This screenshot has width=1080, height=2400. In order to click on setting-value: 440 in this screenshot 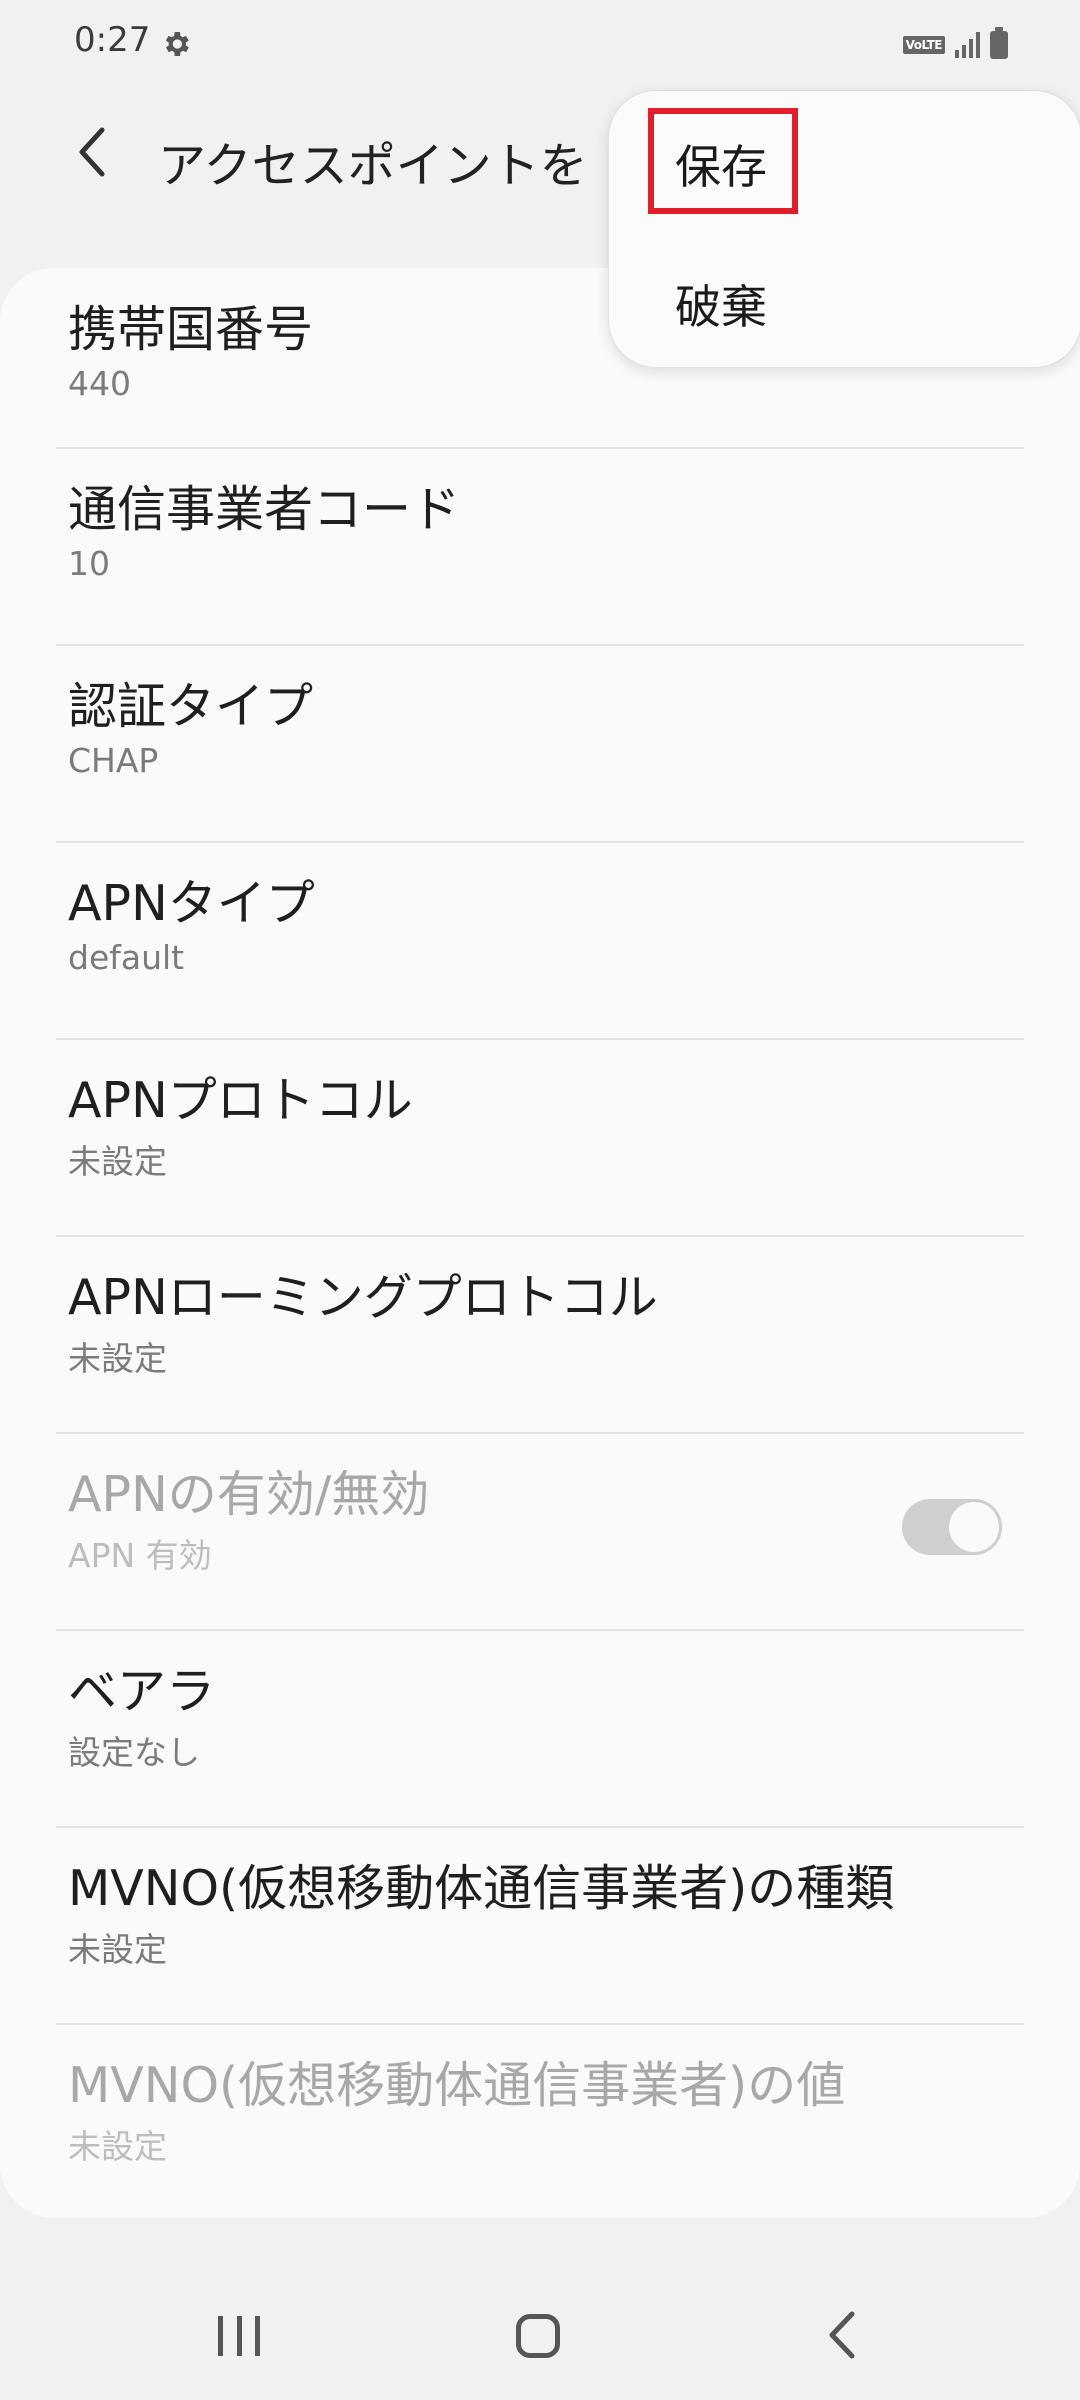, I will do `click(99, 383)`.